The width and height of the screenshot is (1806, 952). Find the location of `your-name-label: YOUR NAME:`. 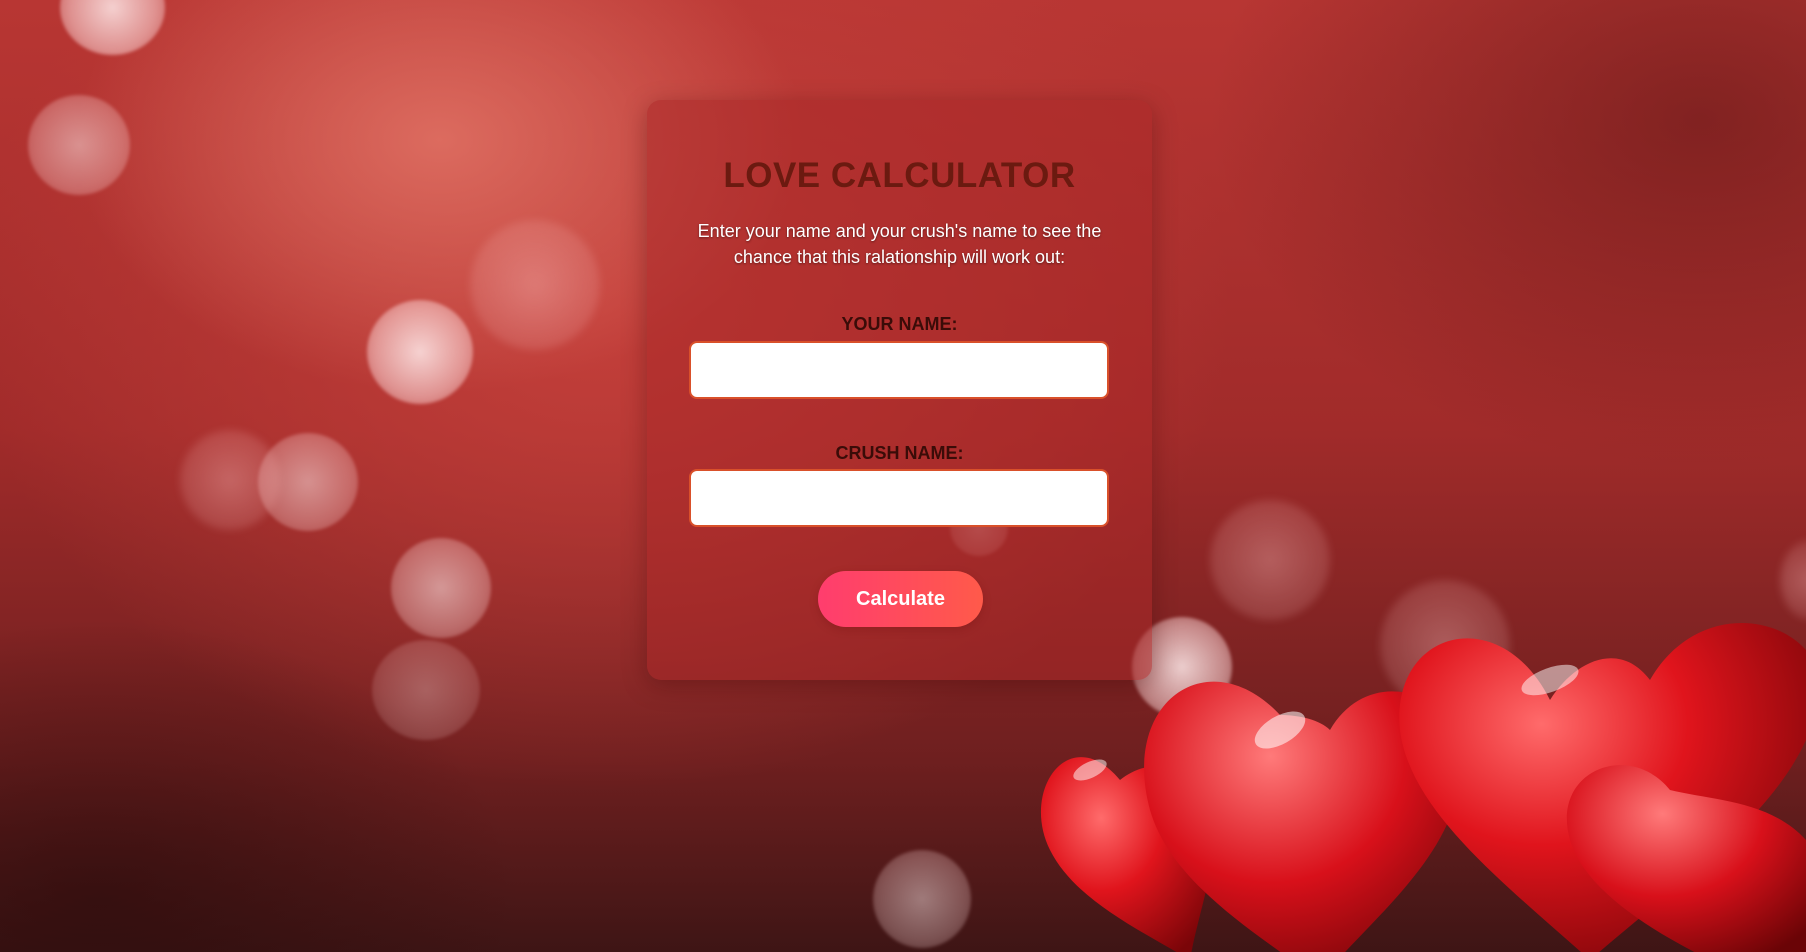

your-name-label: YOUR NAME: is located at coordinates (899, 324).